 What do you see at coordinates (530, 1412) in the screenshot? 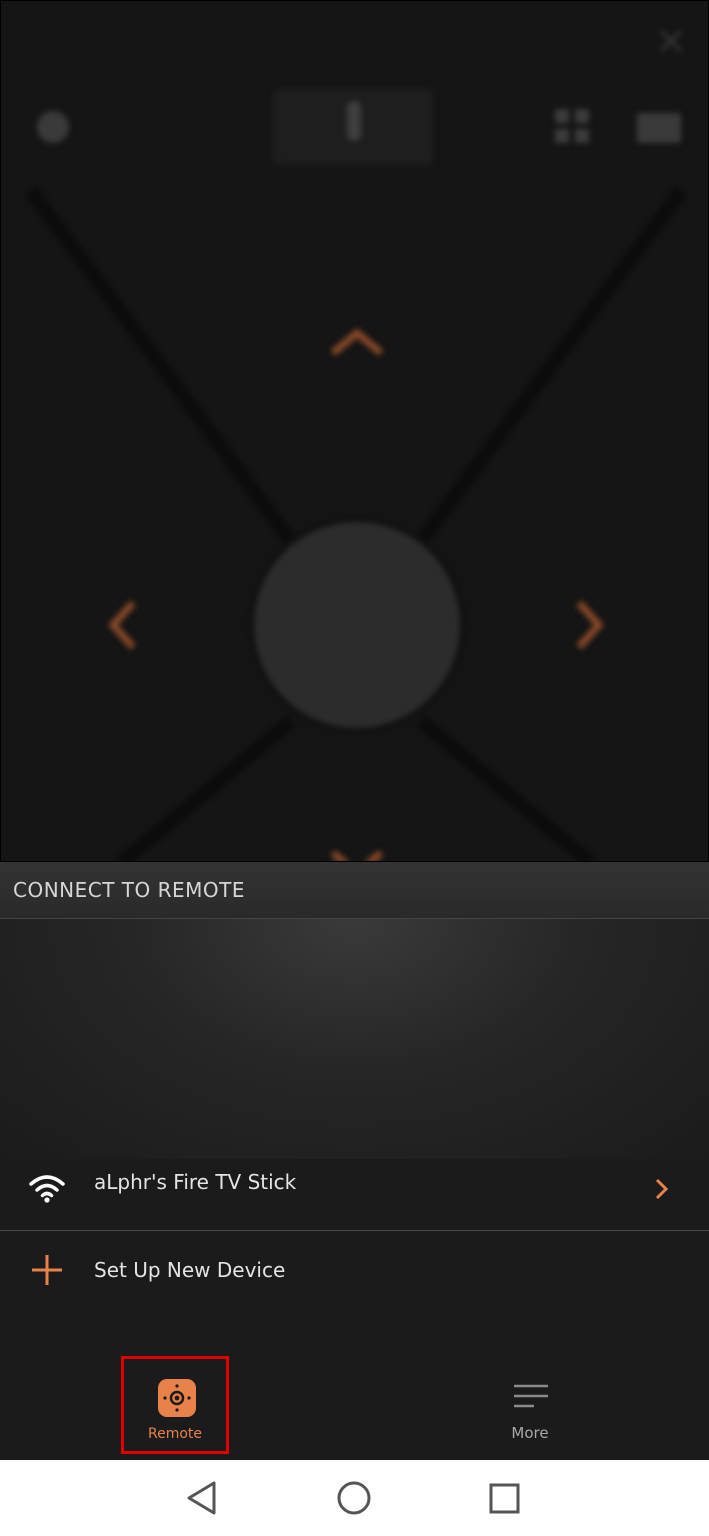
I see `tab-more: More` at bounding box center [530, 1412].